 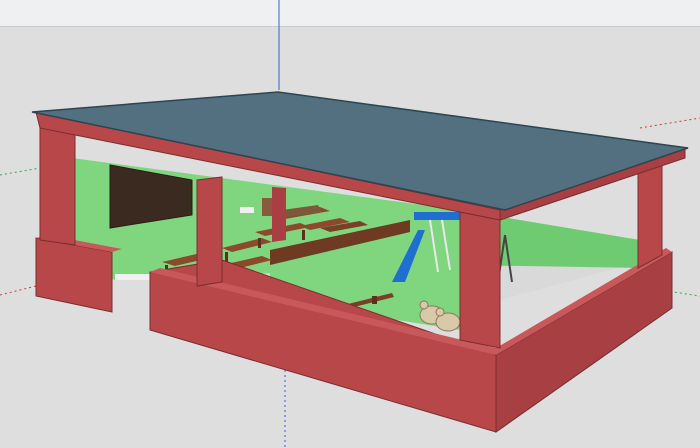 I want to click on green-axis-line, so click(x=20, y=171).